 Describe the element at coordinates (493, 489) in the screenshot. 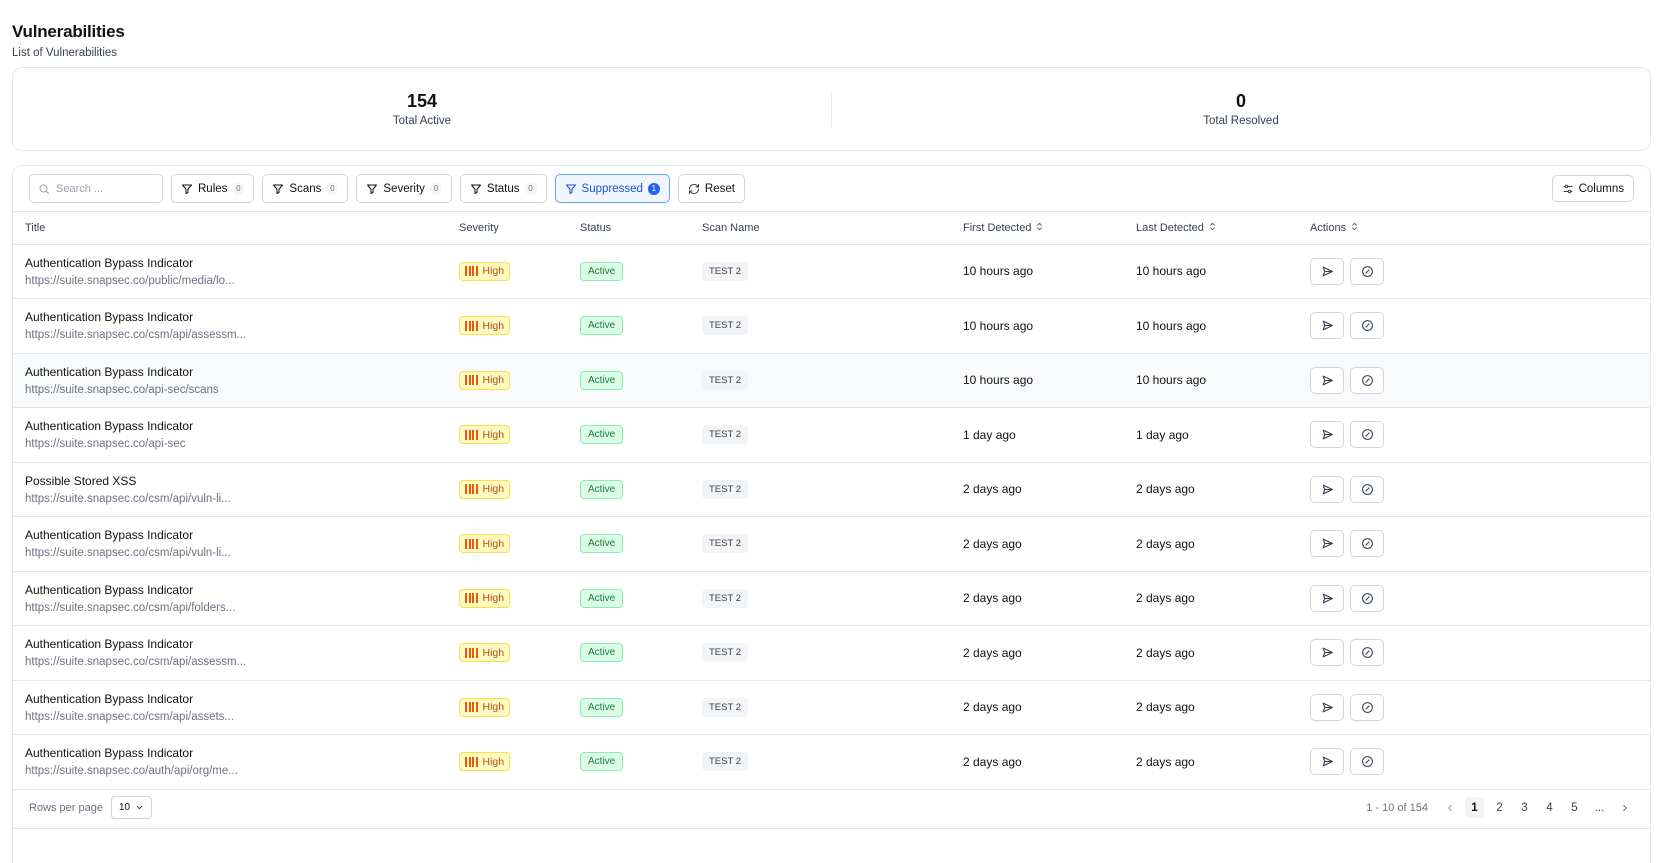

I see `severity-label: High` at that location.